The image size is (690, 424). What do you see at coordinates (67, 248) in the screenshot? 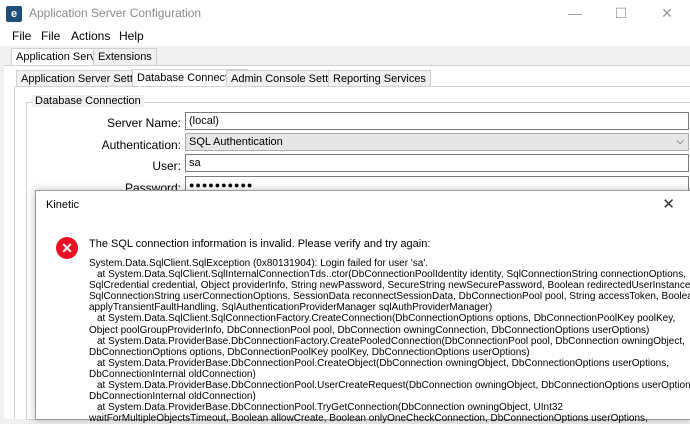
I see `error-icon: ✕` at bounding box center [67, 248].